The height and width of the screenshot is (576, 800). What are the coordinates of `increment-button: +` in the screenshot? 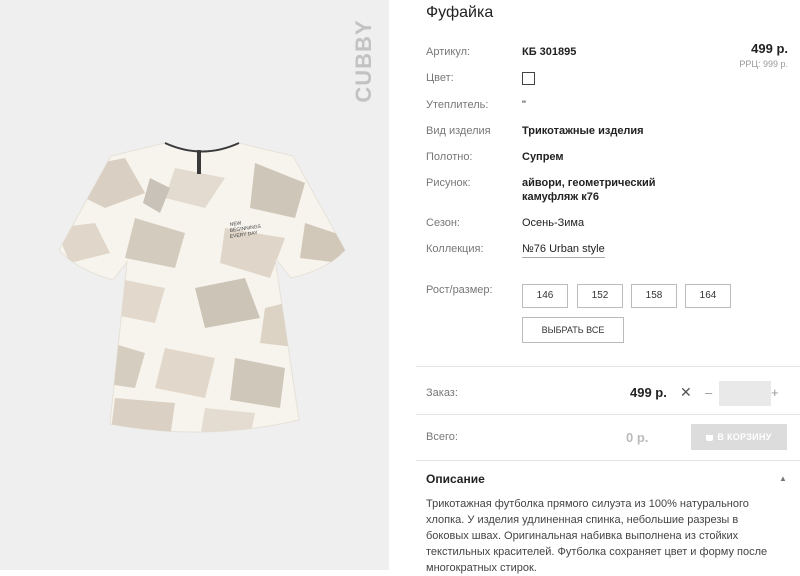 It's located at (775, 392).